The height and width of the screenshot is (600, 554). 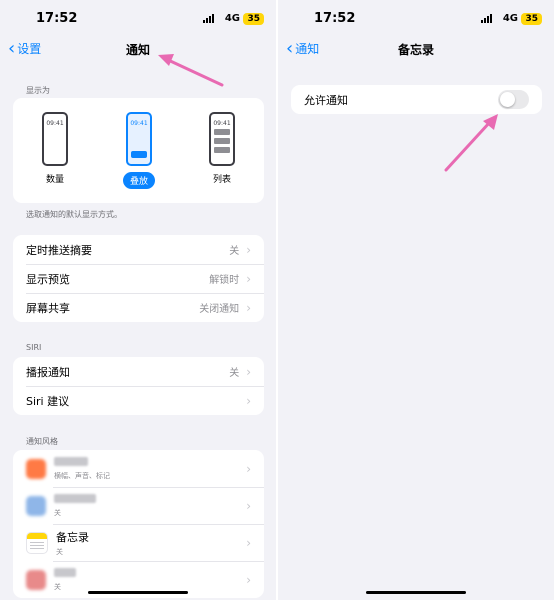 I want to click on display-style-card: 09:41 数量 09:41 叠放 09:41 列表, so click(x=138, y=150).